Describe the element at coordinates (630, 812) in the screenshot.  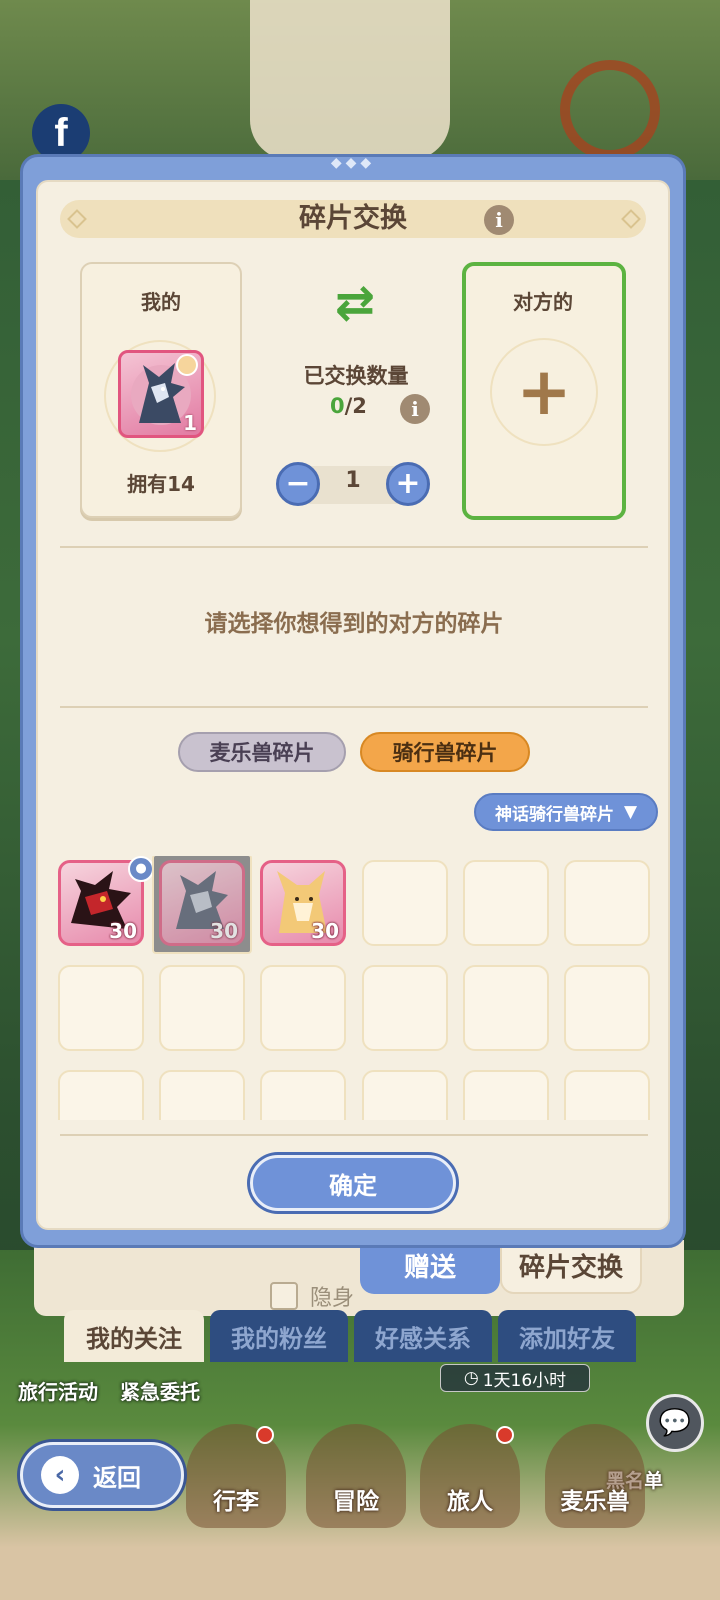
I see `chevron-down-icon: ▼` at that location.